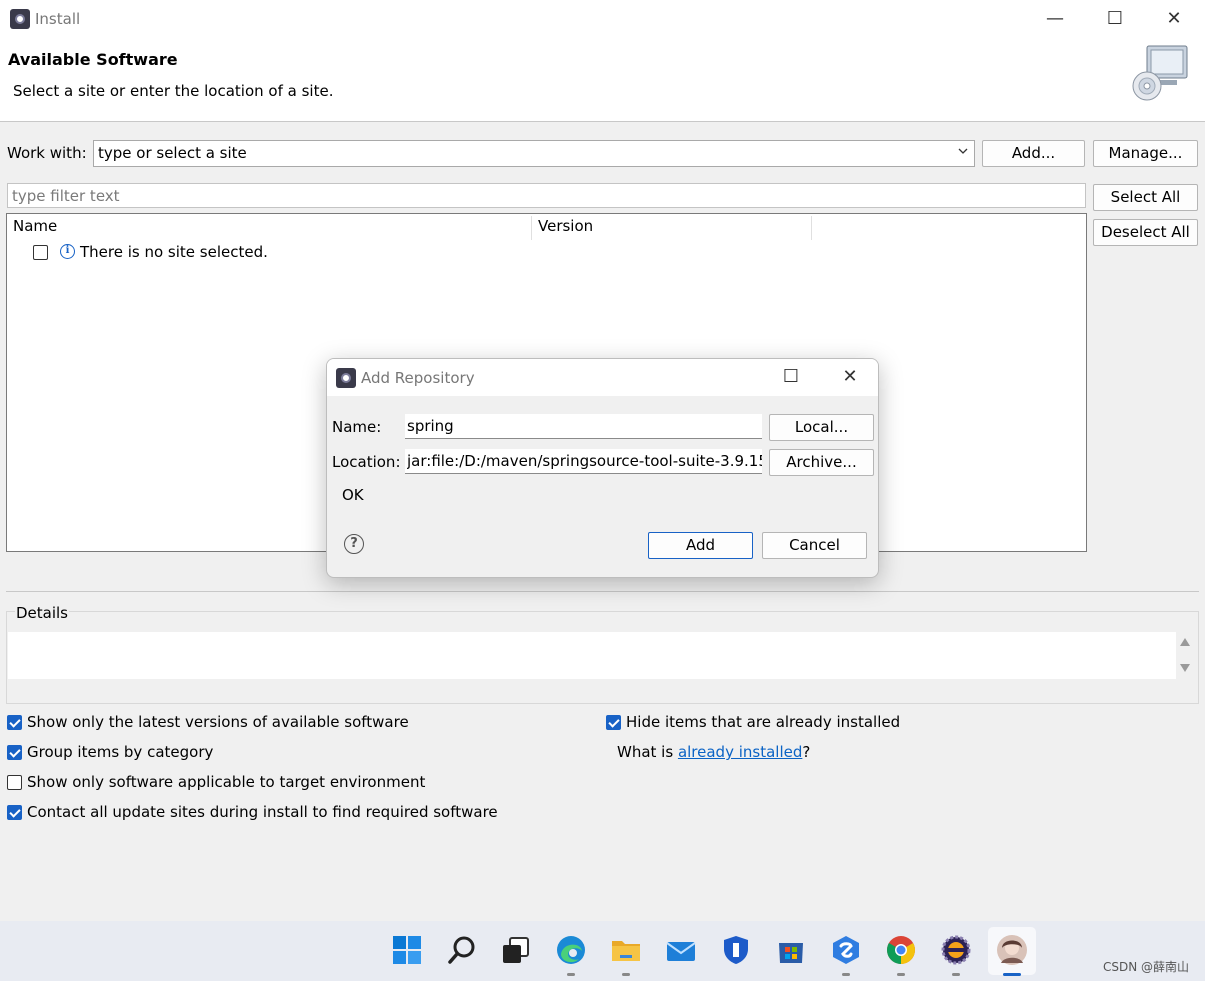 The width and height of the screenshot is (1205, 981). I want to click on work-with-label: Work with:, so click(47, 153).